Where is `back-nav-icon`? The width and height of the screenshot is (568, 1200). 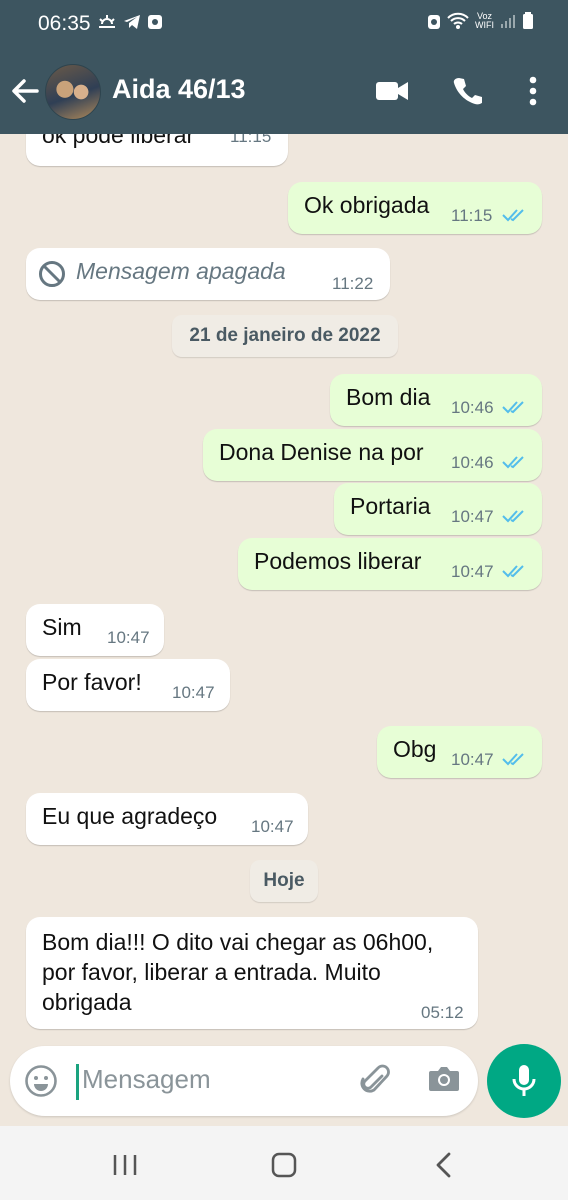 back-nav-icon is located at coordinates (443, 1165).